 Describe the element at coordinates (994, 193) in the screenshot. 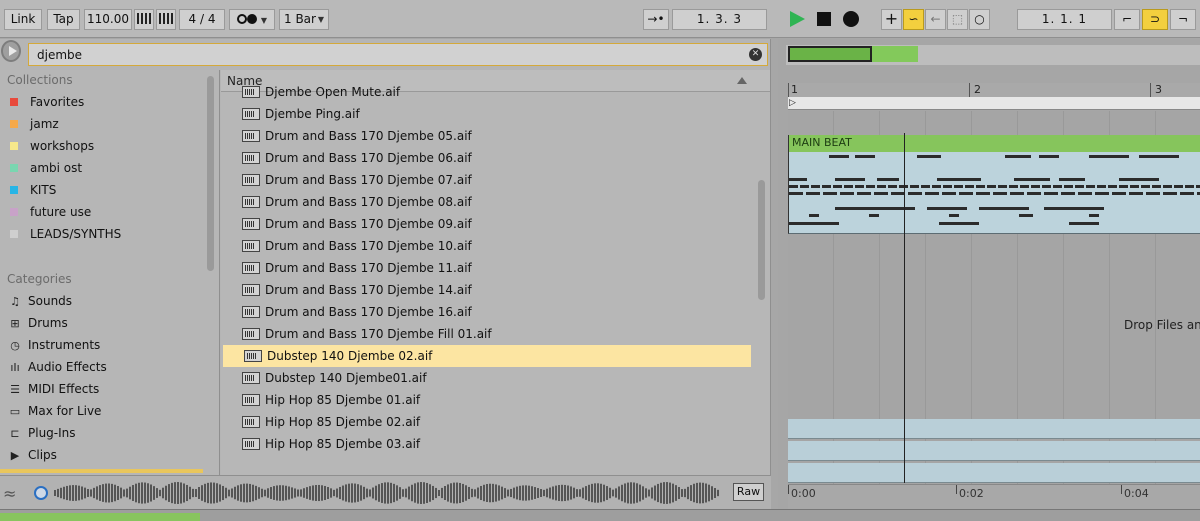

I see `midi-clip` at that location.